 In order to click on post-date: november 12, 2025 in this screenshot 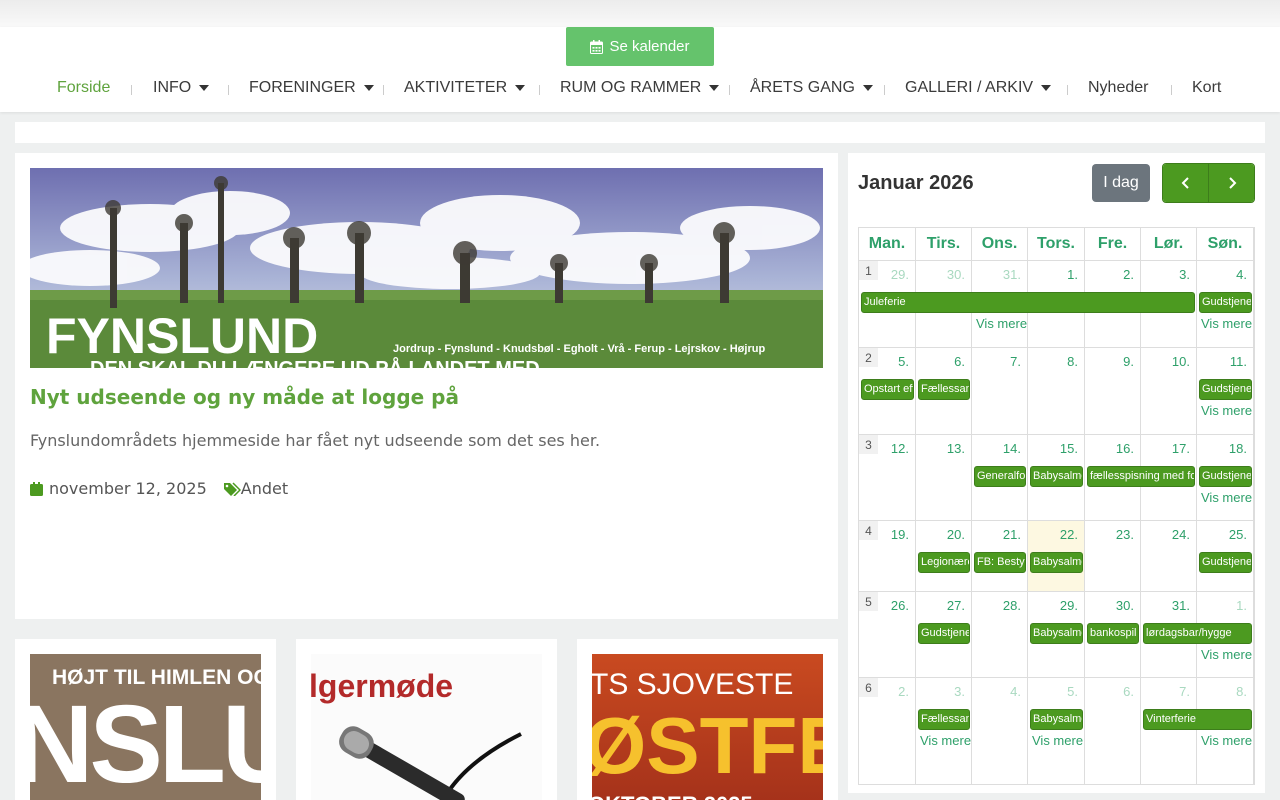, I will do `click(128, 488)`.